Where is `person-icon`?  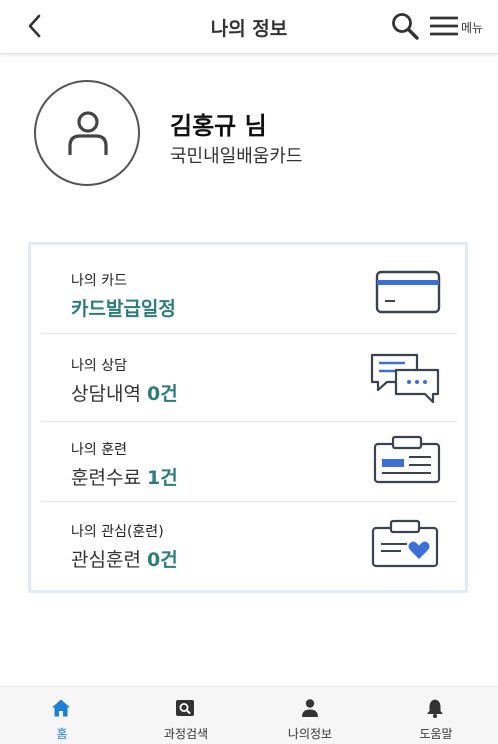 person-icon is located at coordinates (310, 708).